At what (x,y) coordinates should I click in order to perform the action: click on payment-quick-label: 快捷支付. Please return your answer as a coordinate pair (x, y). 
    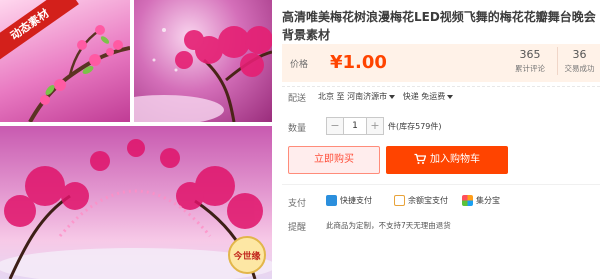
    Looking at the image, I should click on (356, 200).